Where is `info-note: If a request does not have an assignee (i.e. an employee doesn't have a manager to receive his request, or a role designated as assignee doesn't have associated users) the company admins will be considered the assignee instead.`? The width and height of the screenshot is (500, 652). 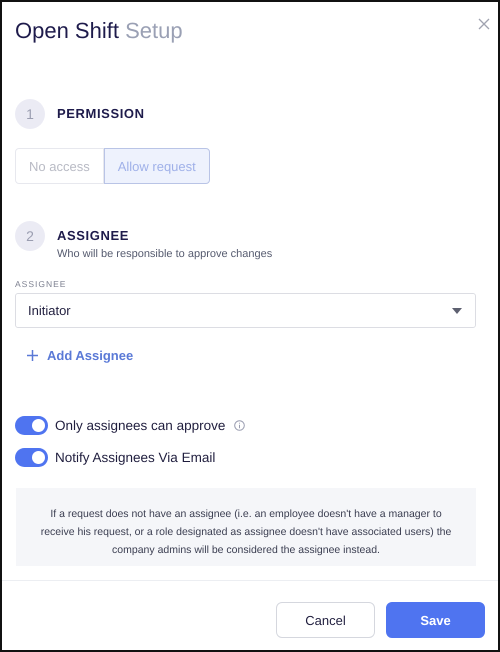
info-note: If a request does not have an assignee (i.e. an employee doesn't have a manager to receive his request, or a role designated as assignee doesn't have associated users) the company admins will be considered the assignee instead. is located at coordinates (246, 527).